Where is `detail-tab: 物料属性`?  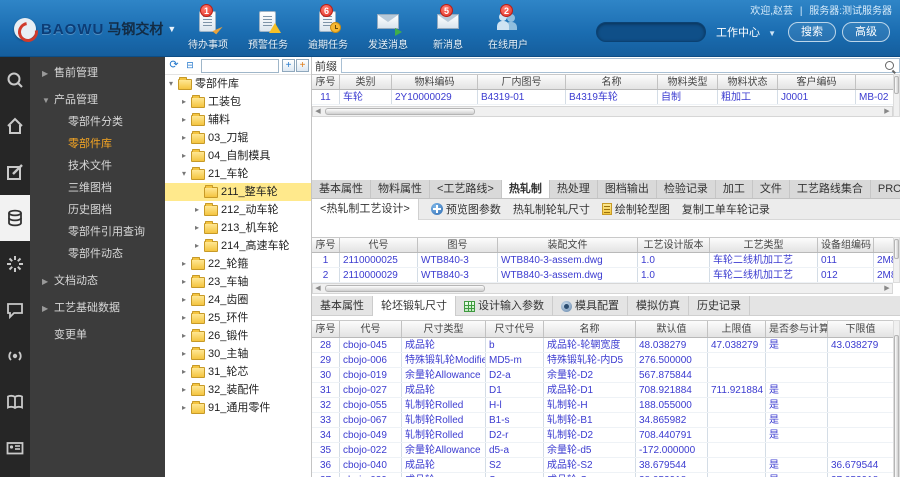 detail-tab: 物料属性 is located at coordinates (400, 189).